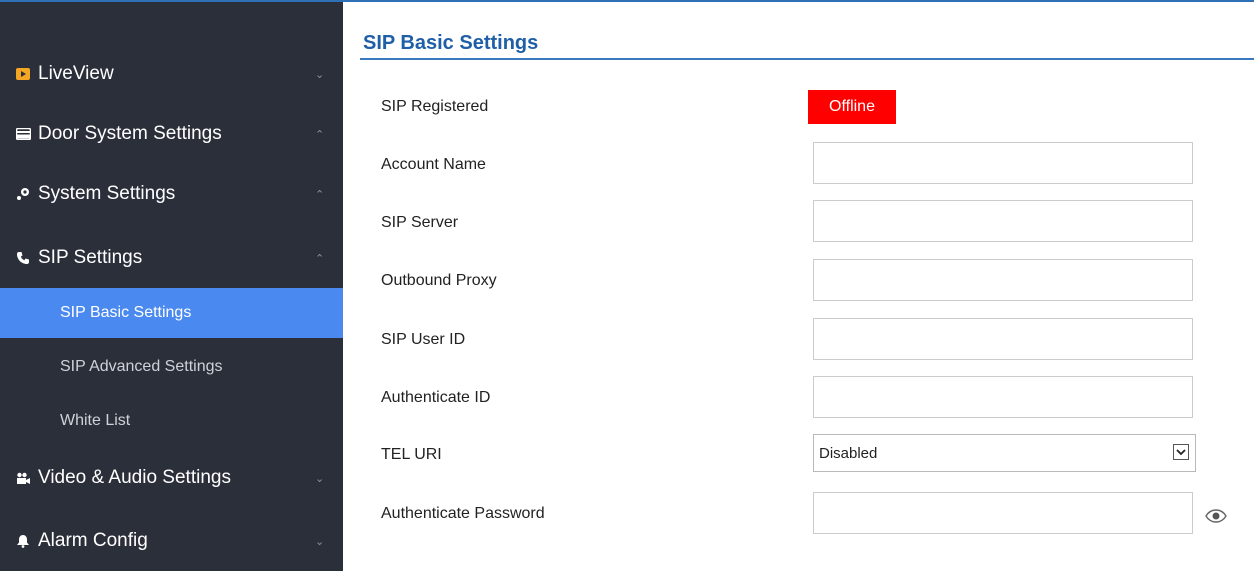 This screenshot has width=1254, height=571. I want to click on authenticate-id-input, so click(1003, 397).